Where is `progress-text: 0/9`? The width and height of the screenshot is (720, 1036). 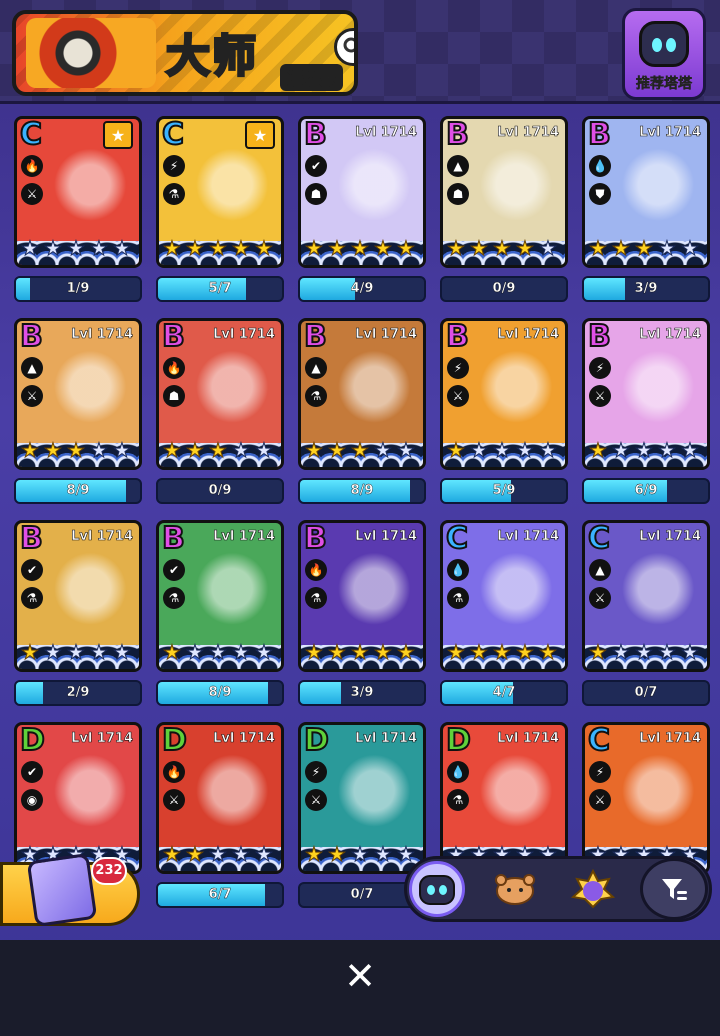 progress-text: 0/9 is located at coordinates (220, 490).